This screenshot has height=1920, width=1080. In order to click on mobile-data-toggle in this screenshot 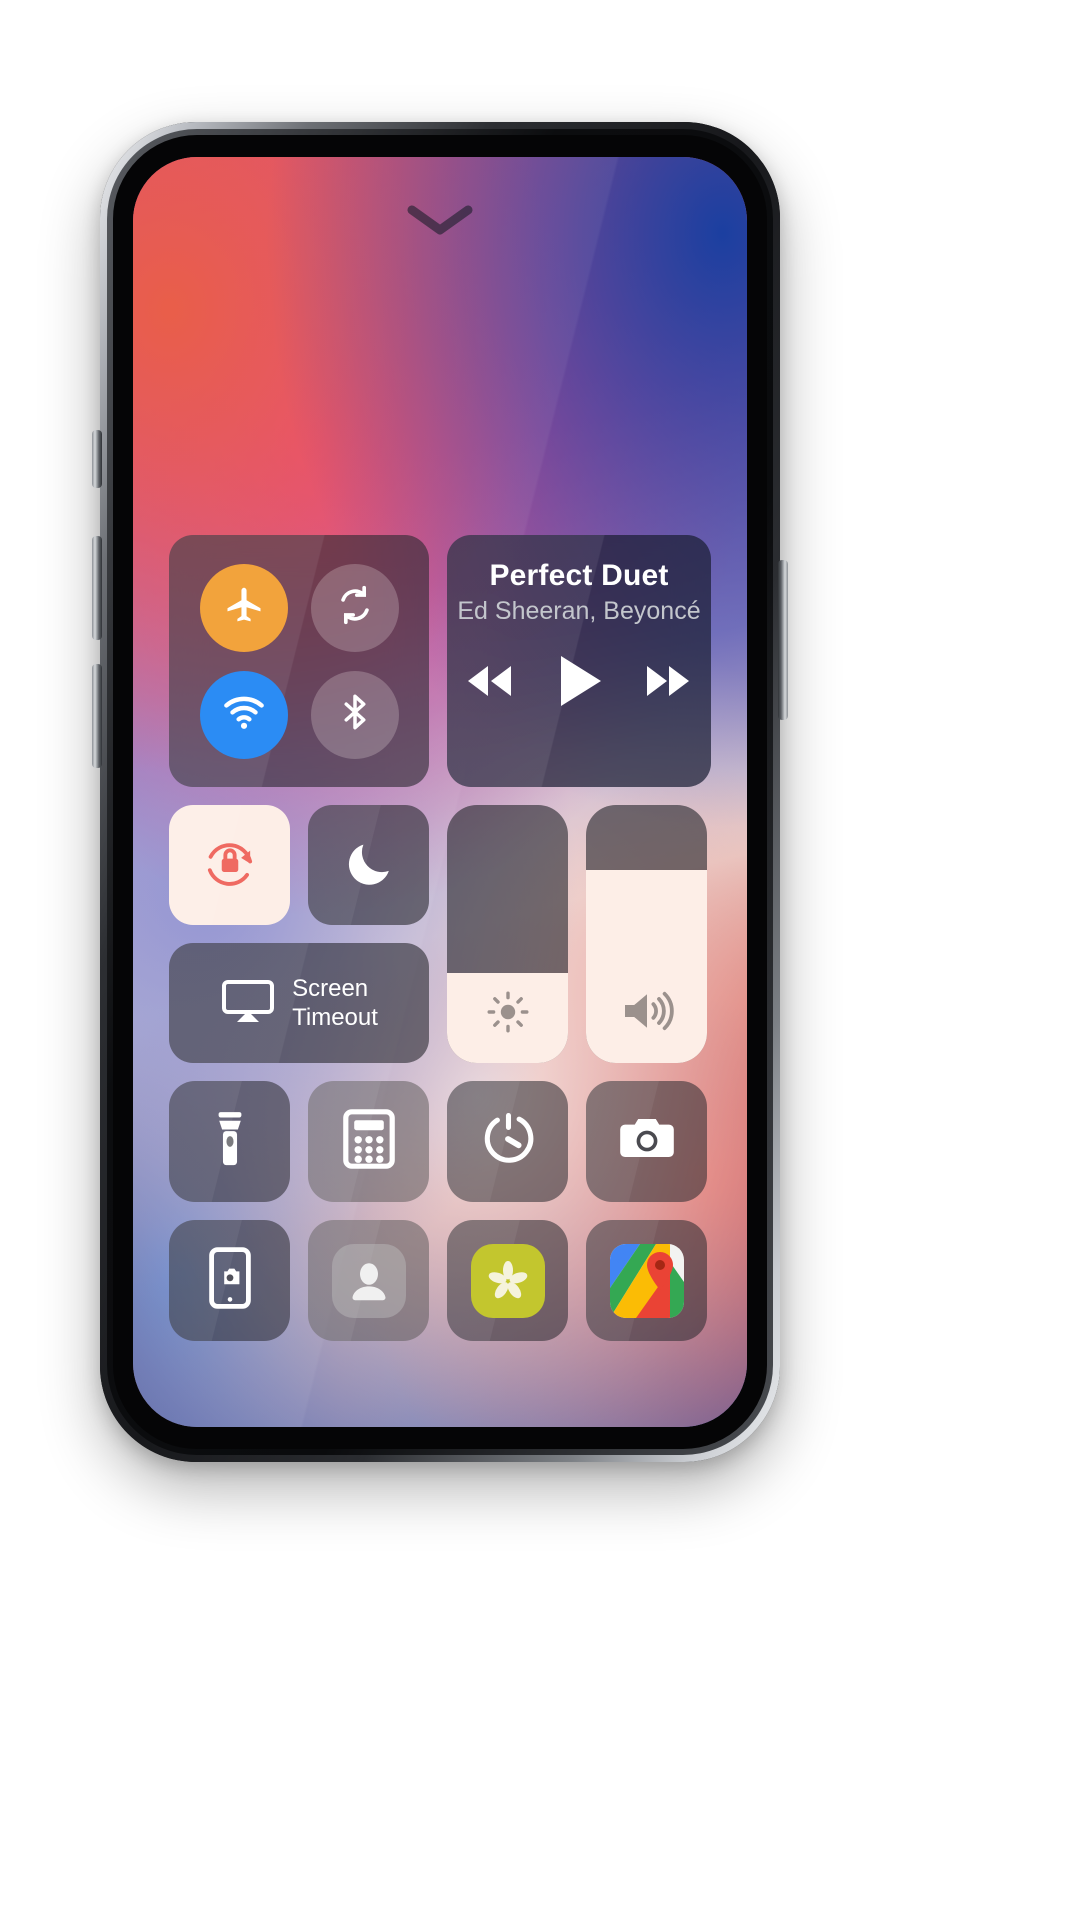, I will do `click(354, 607)`.